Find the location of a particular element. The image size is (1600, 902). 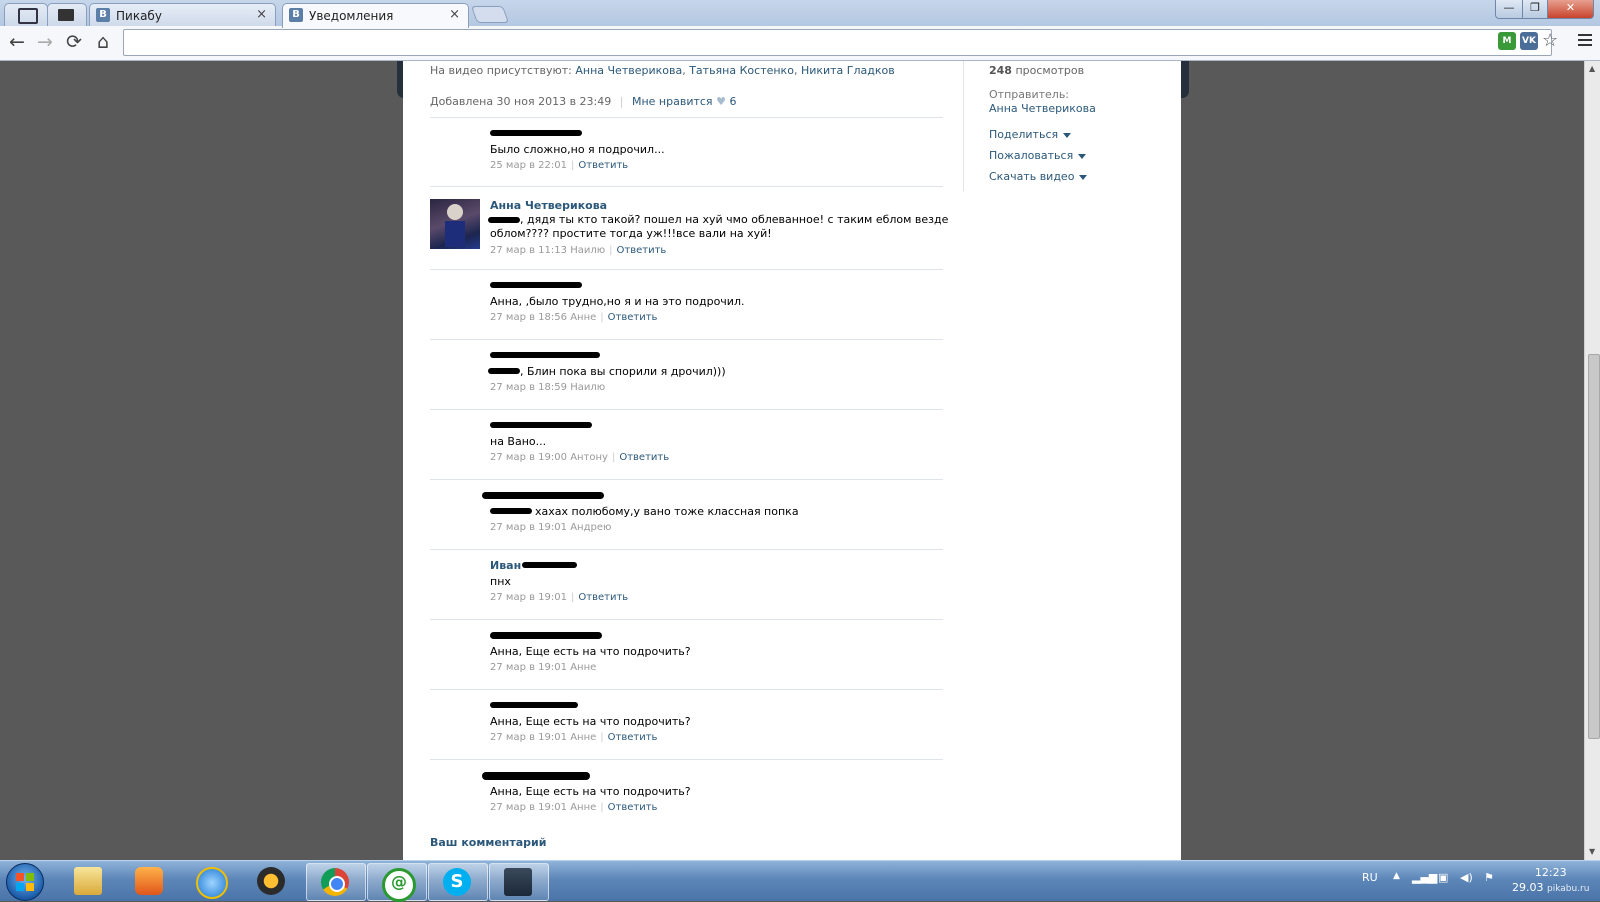

clapperboard-icon is located at coordinates (66, 15).